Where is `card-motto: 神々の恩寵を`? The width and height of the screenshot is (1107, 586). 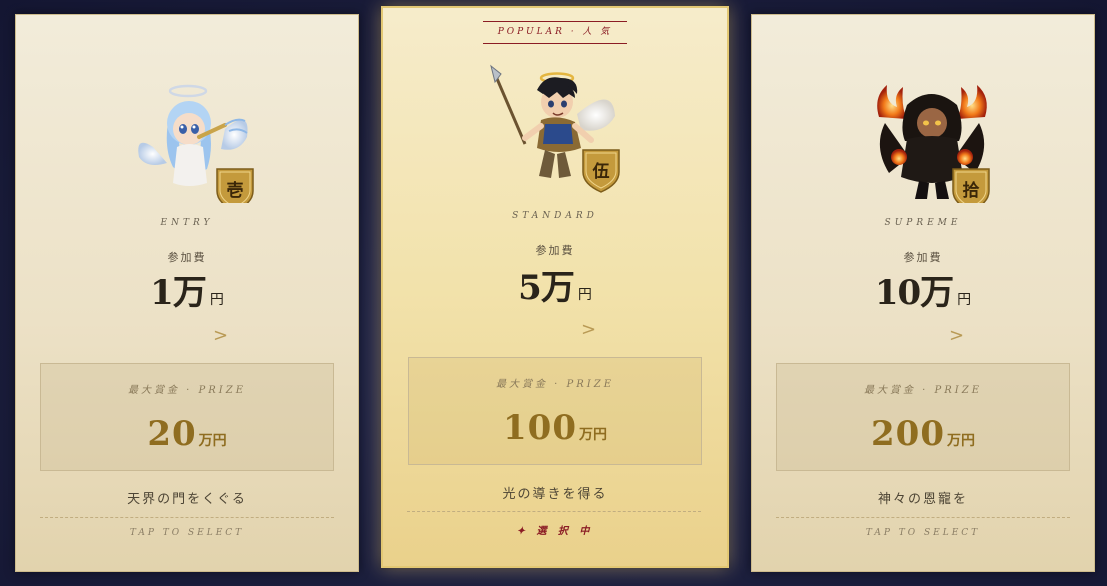 card-motto: 神々の恩寵を is located at coordinates (922, 499).